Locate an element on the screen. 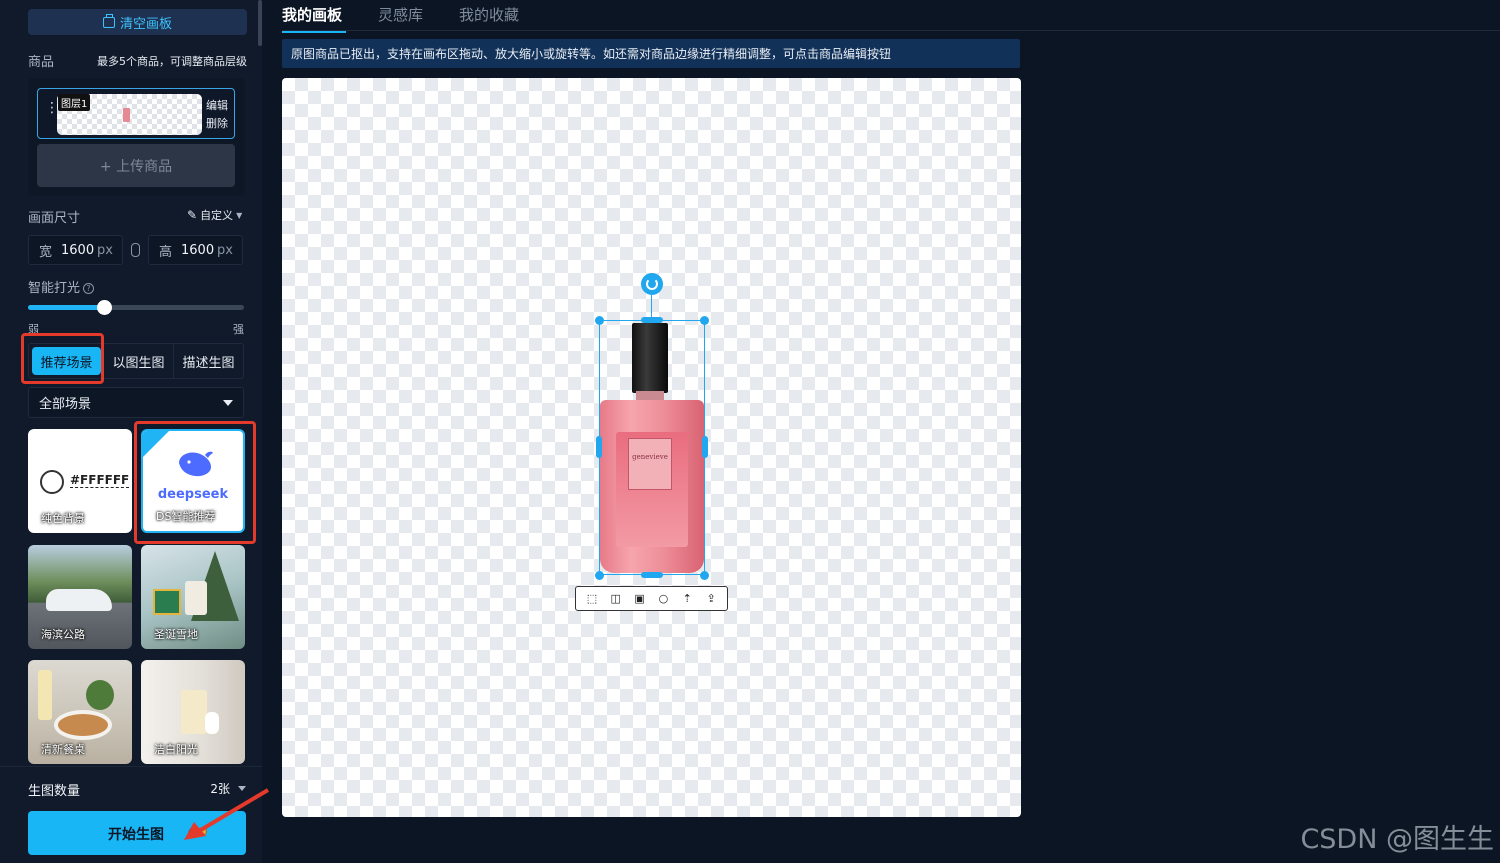 The image size is (1500, 863). scene-card-road: 海滨公路 is located at coordinates (80, 597).